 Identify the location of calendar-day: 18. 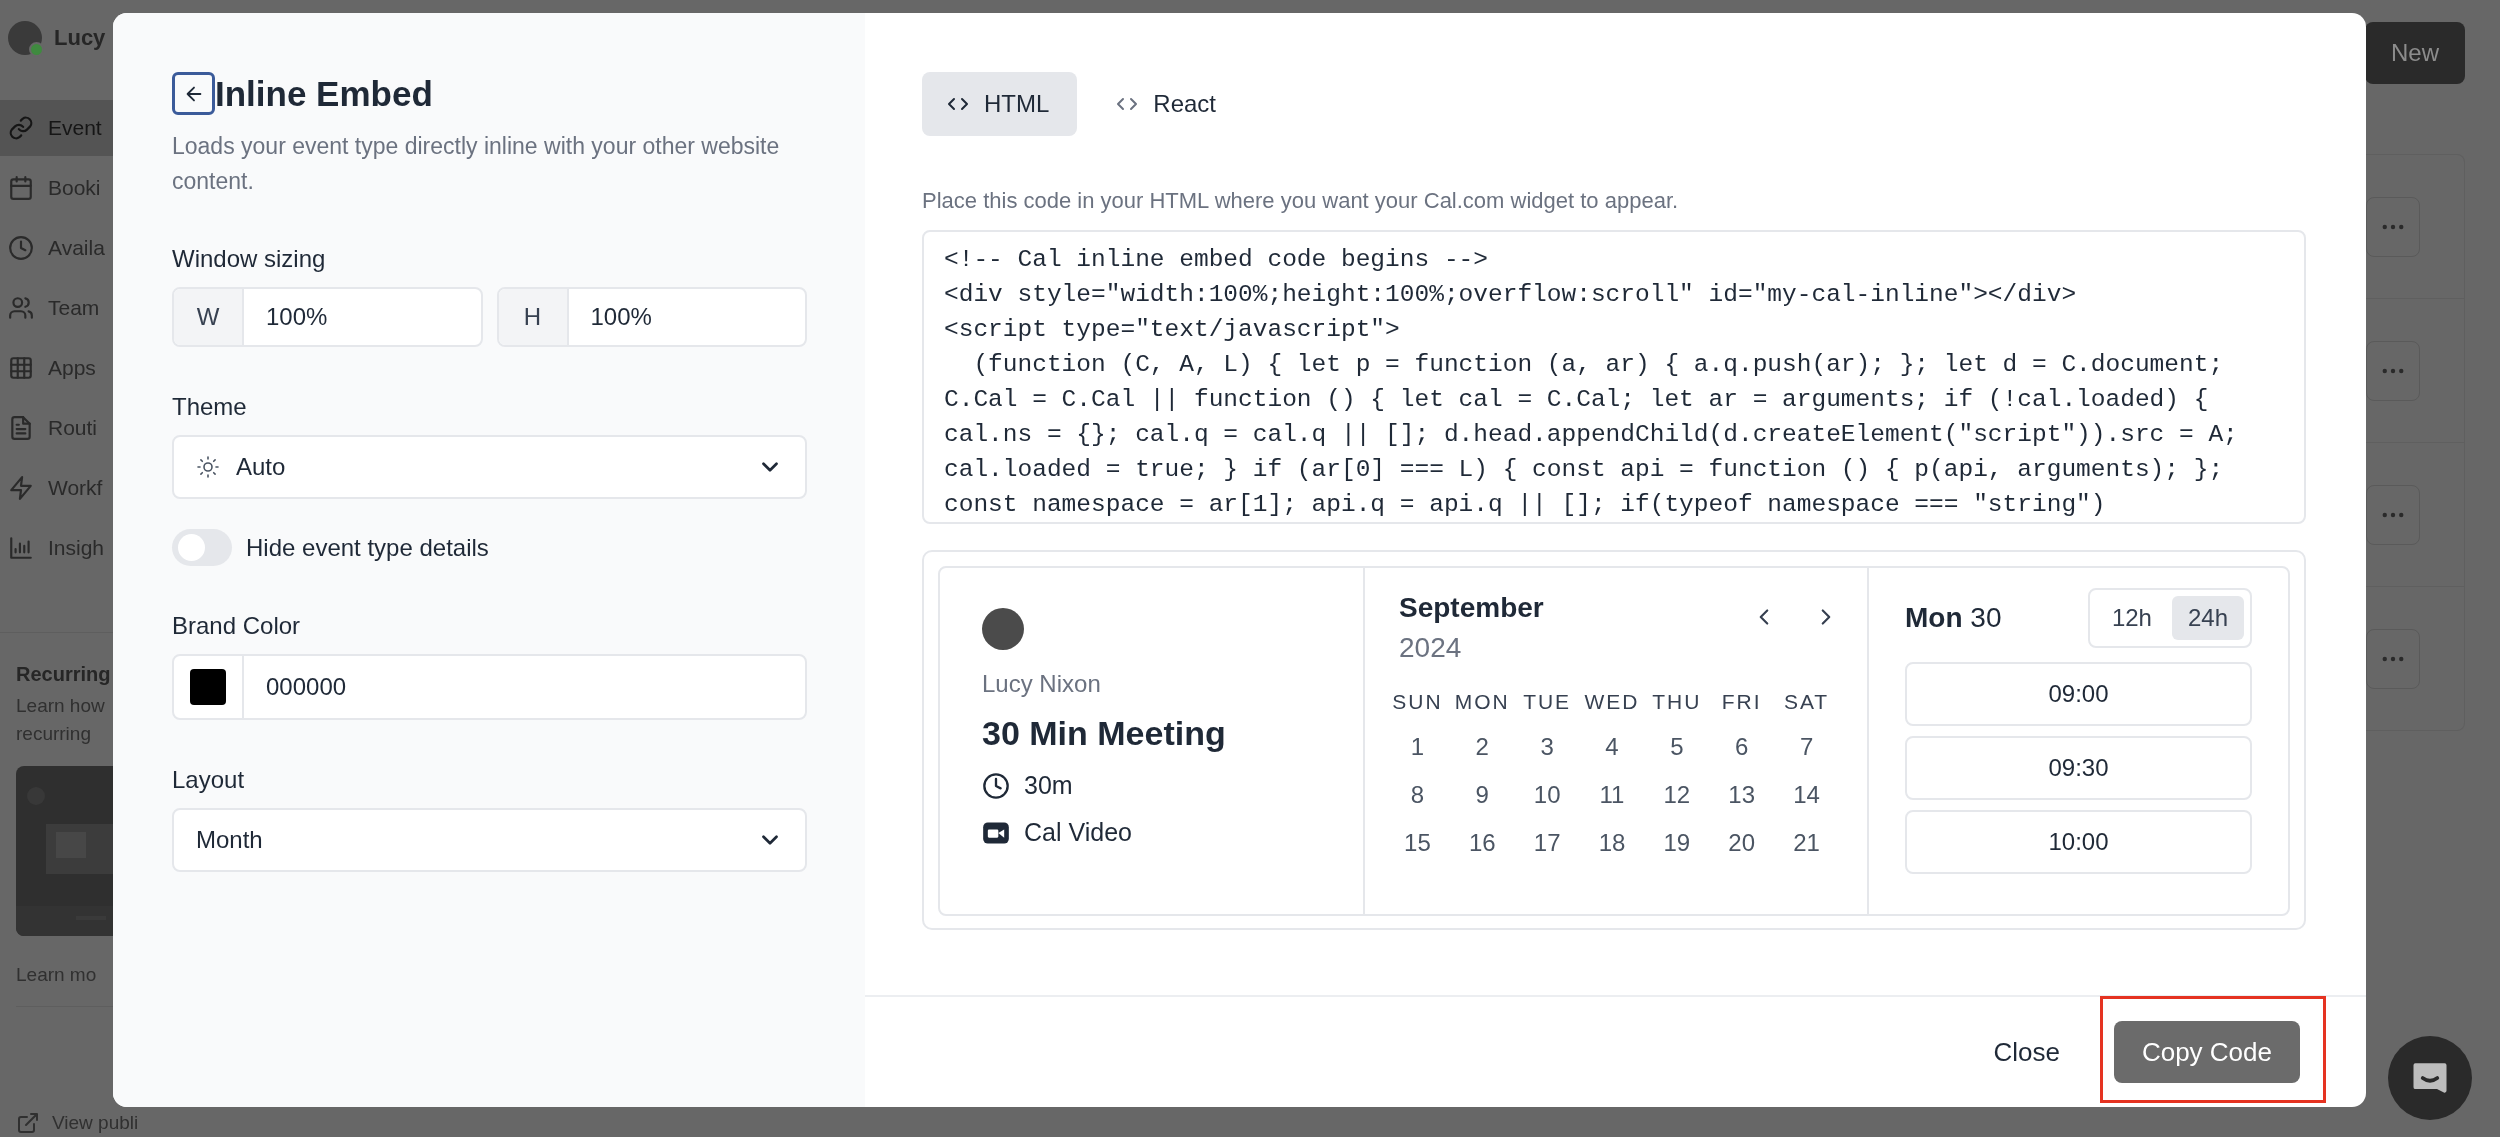
(1612, 843).